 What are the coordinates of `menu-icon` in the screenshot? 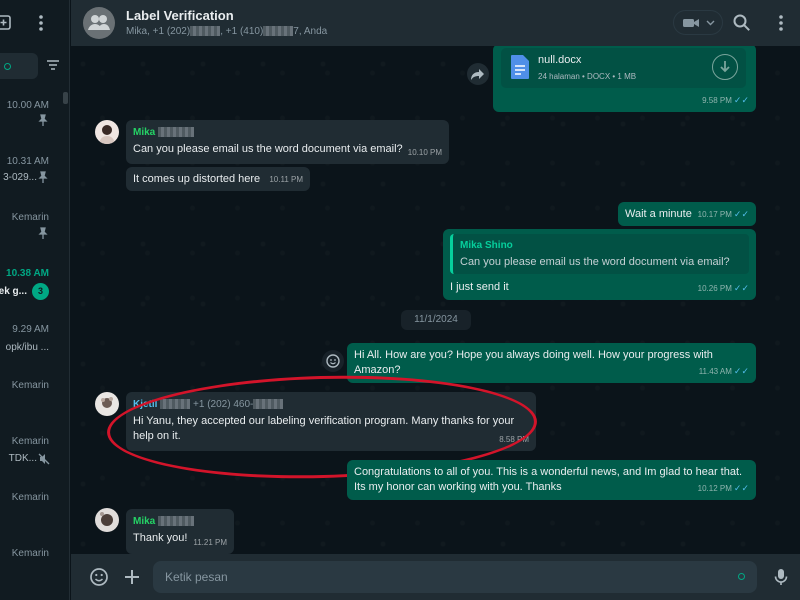 It's located at (41, 23).